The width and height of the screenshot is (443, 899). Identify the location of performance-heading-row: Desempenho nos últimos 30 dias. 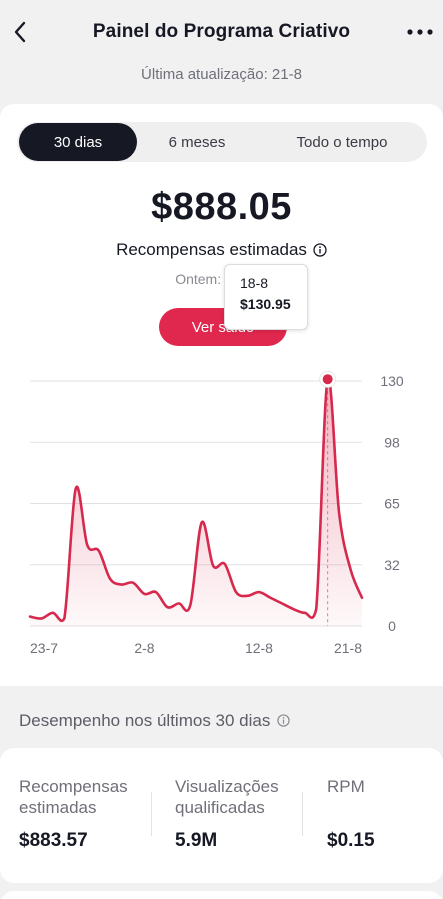
(155, 721).